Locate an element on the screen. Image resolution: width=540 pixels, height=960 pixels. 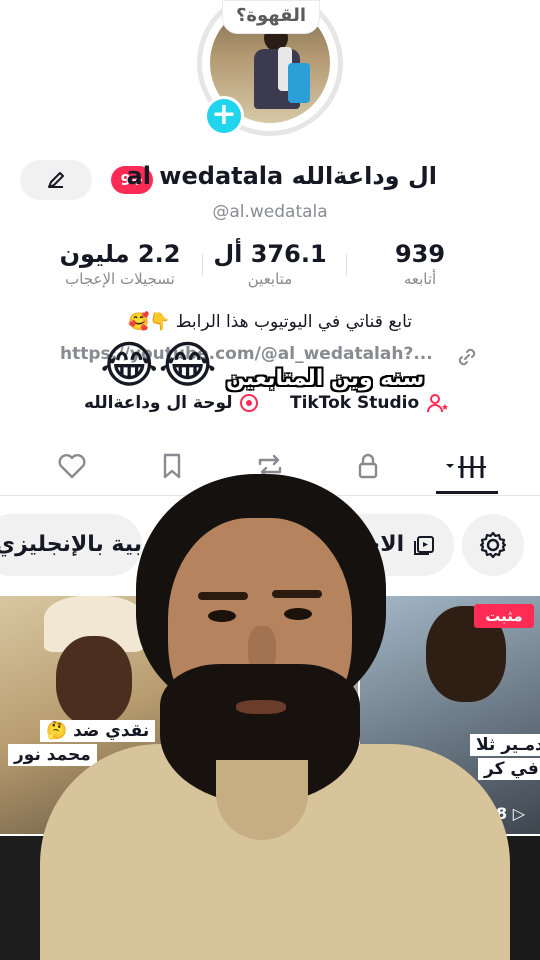
following-stat: 939 أتابعه is located at coordinates (420, 264).